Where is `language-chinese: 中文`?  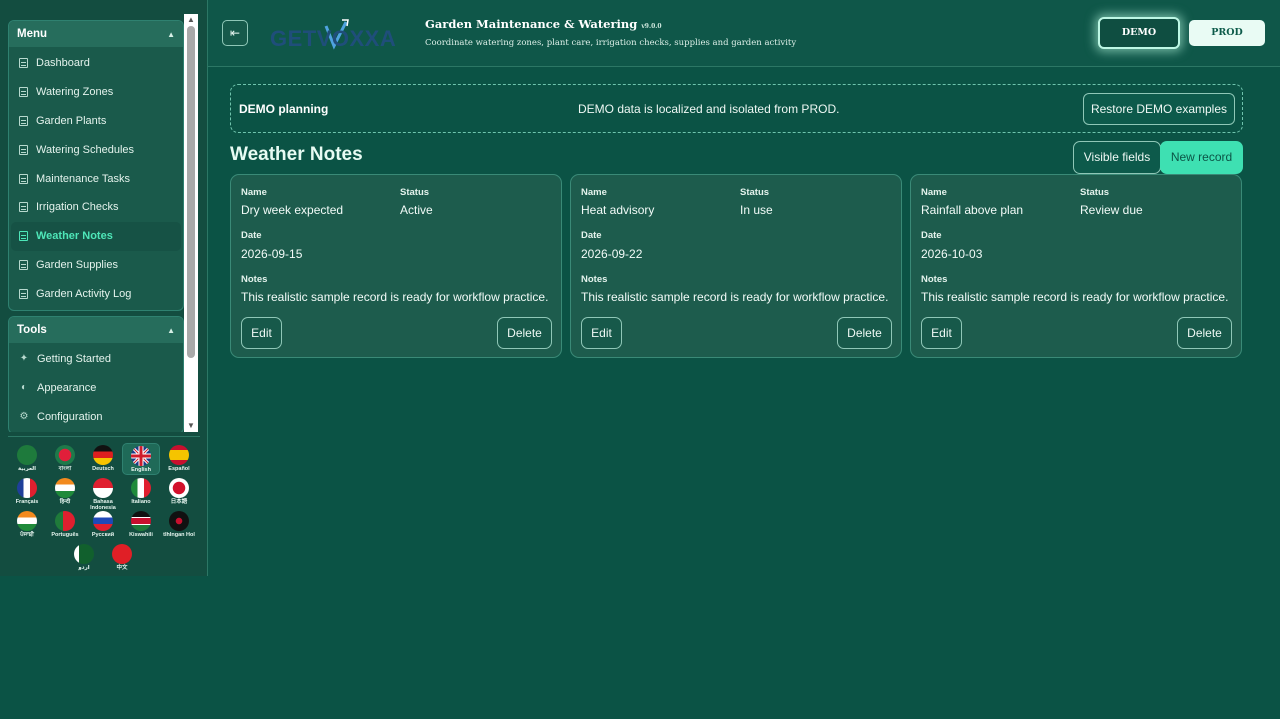 language-chinese: 中文 is located at coordinates (122, 558).